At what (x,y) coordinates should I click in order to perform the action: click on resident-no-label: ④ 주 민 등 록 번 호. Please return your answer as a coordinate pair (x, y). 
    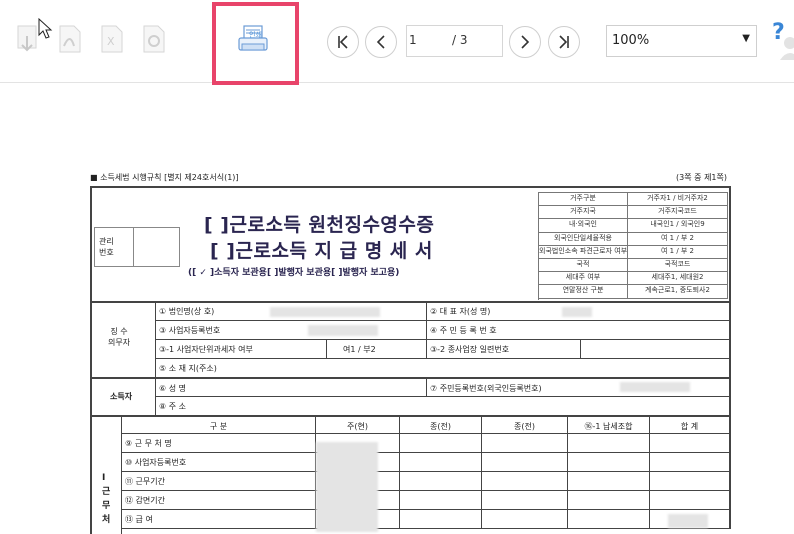
    Looking at the image, I should click on (463, 330).